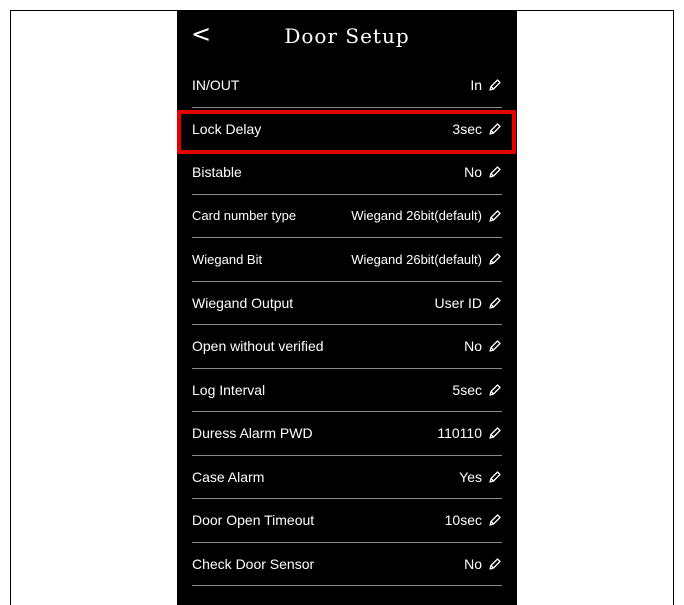 Image resolution: width=684 pixels, height=605 pixels. I want to click on setting-row-card-number-type: Card number type Wiegand 26bit(default), so click(347, 216).